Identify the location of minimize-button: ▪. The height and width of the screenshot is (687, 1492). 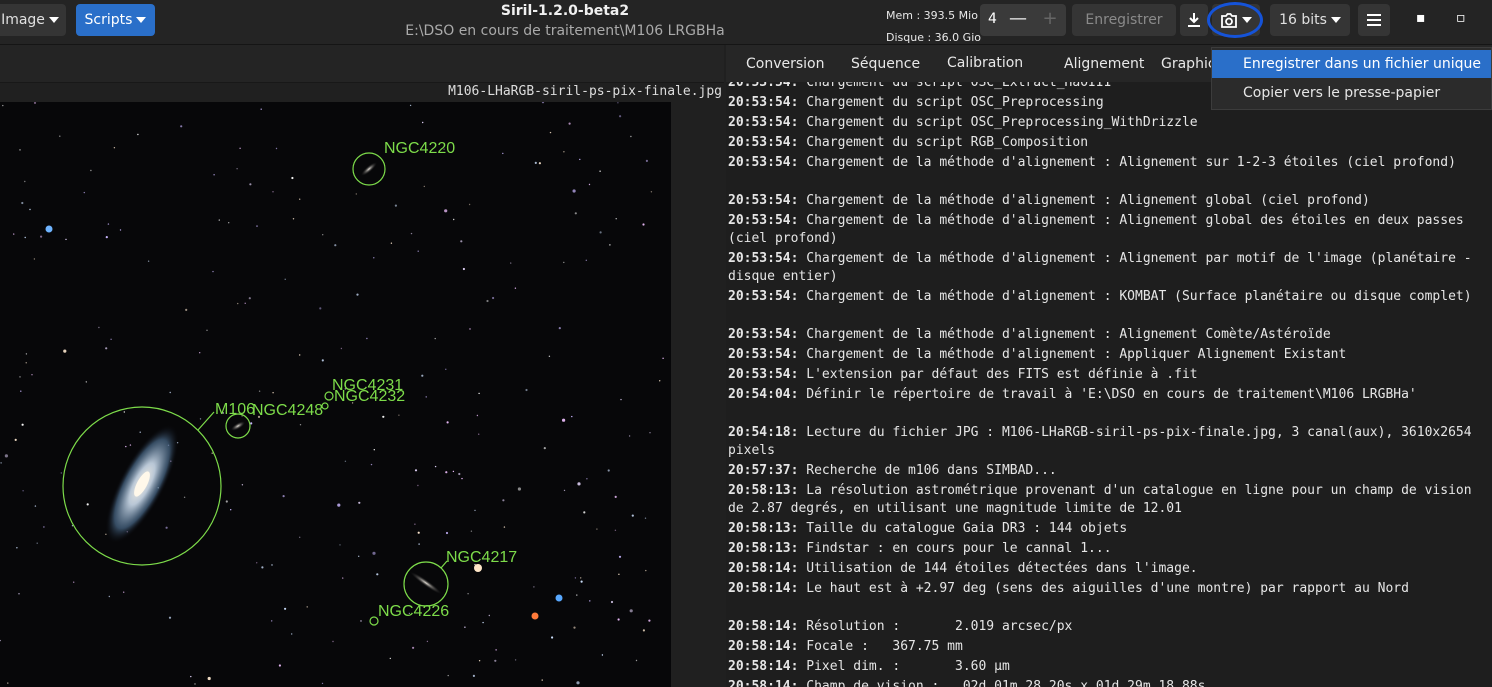
(1421, 18).